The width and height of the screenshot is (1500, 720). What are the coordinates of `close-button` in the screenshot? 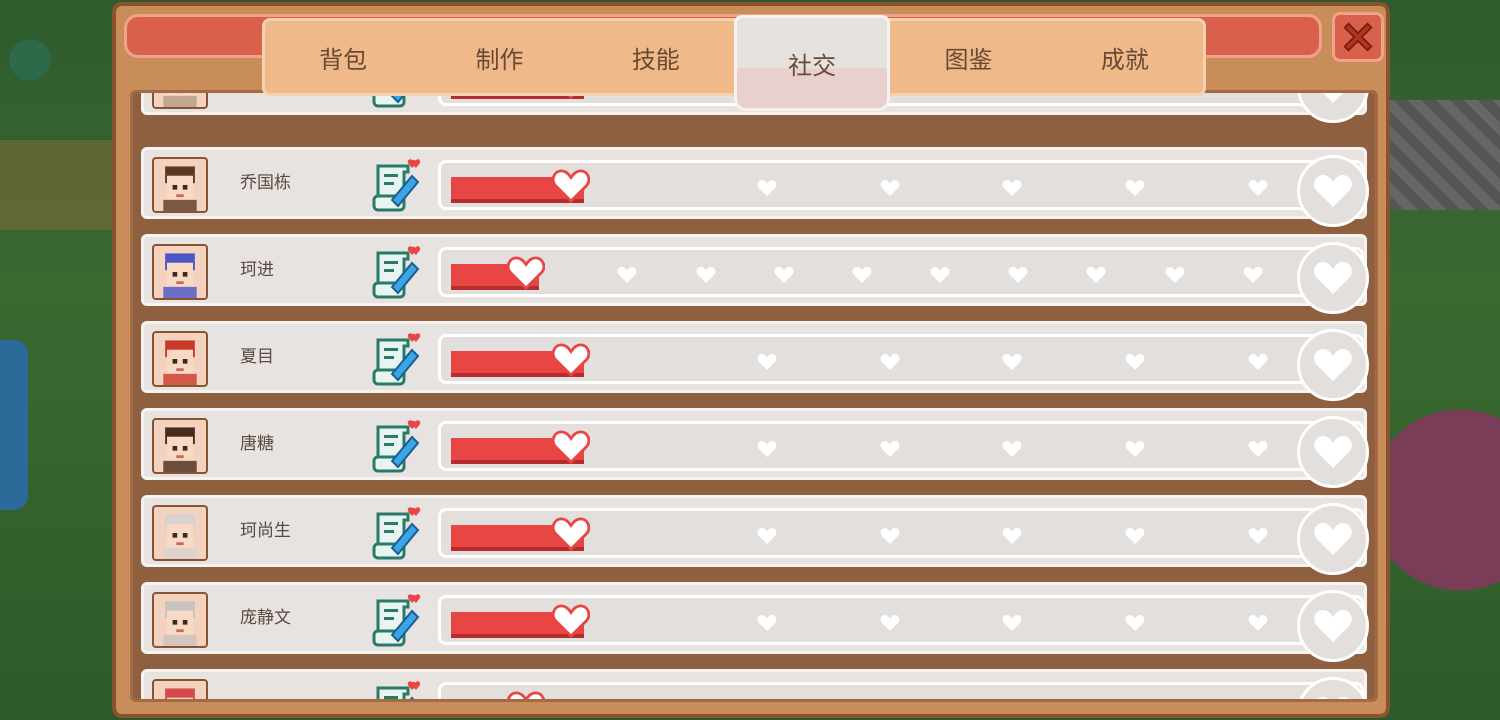 It's located at (1358, 37).